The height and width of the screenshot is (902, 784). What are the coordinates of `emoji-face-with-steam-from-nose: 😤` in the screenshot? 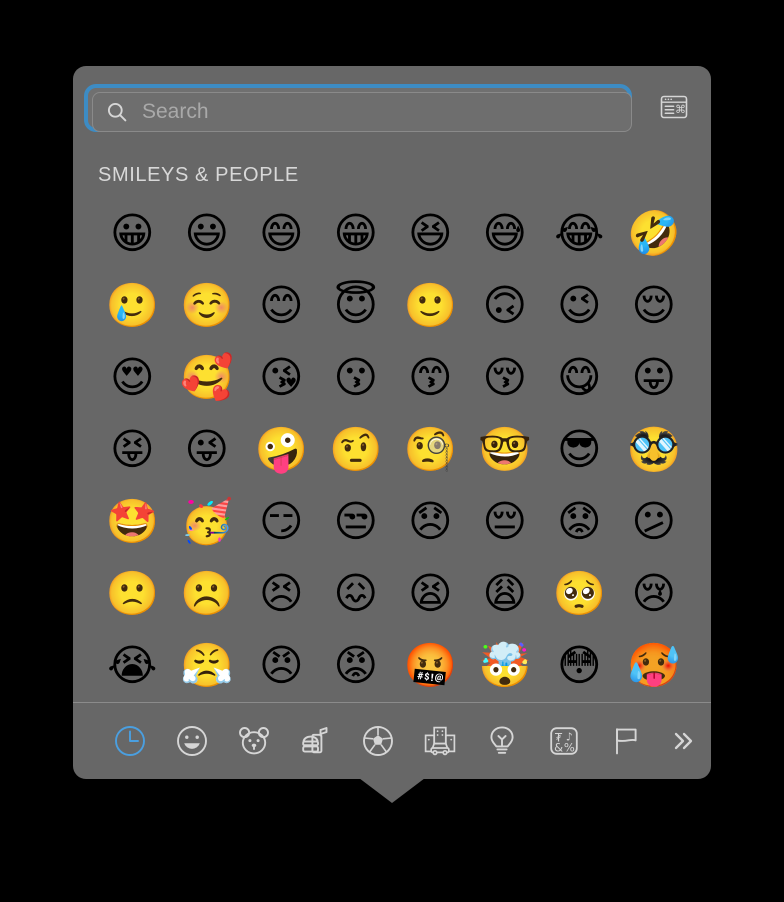 It's located at (207, 666).